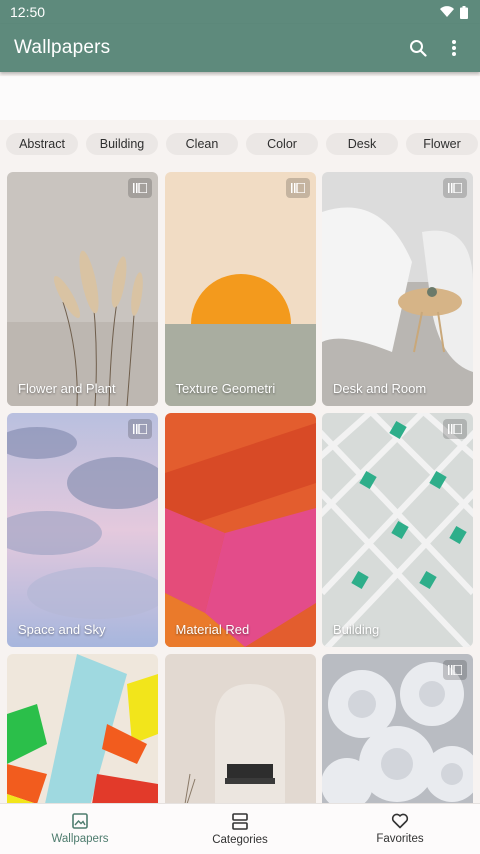  What do you see at coordinates (80, 839) in the screenshot?
I see `nav-label: Wallpapers` at bounding box center [80, 839].